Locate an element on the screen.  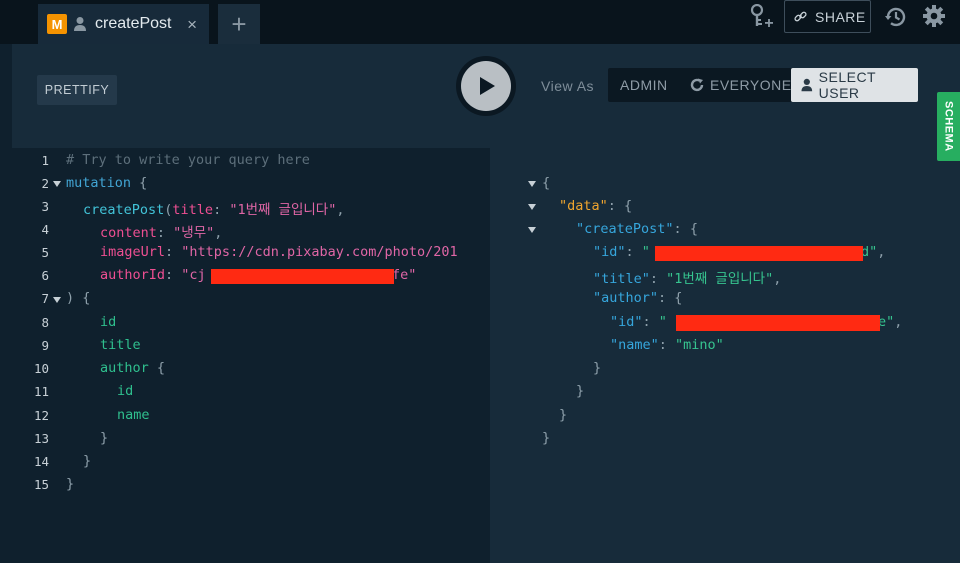
result-line-fragment: d", is located at coordinates (873, 252).